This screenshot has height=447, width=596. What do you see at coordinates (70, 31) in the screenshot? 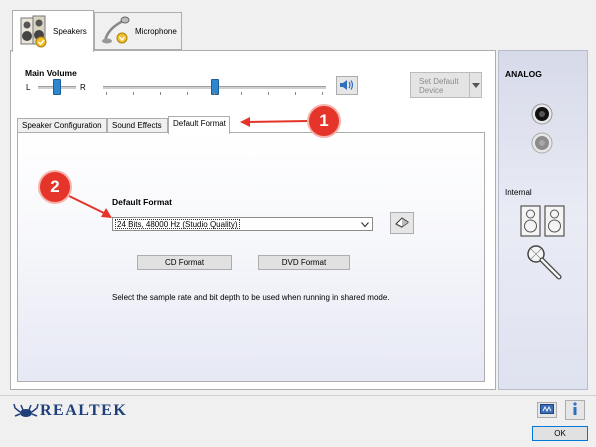
I see `tab-speakers-label: Speakers` at bounding box center [70, 31].